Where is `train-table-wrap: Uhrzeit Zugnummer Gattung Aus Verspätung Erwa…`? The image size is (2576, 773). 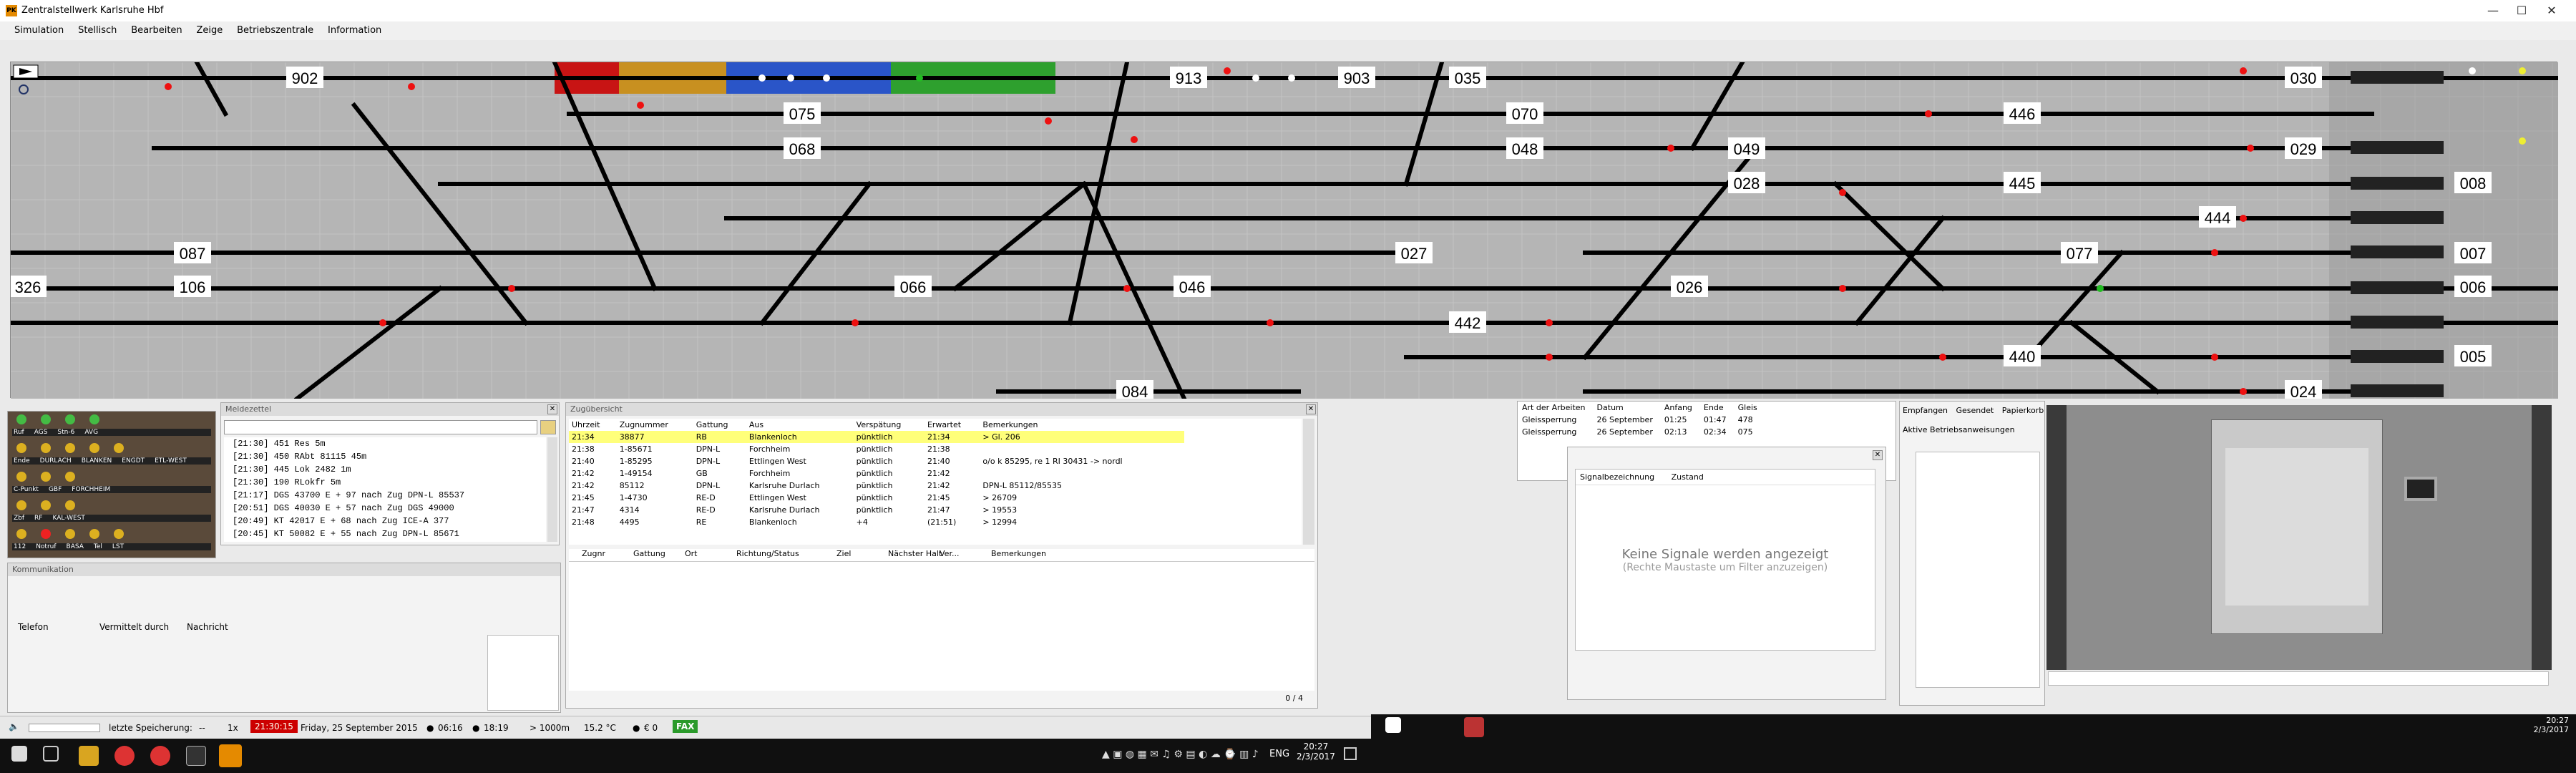 train-table-wrap: Uhrzeit Zugnummer Gattung Aus Verspätung Erwa… is located at coordinates (935, 482).